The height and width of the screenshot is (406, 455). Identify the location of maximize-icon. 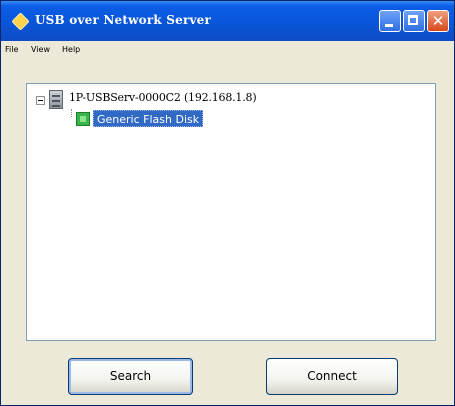
(413, 20).